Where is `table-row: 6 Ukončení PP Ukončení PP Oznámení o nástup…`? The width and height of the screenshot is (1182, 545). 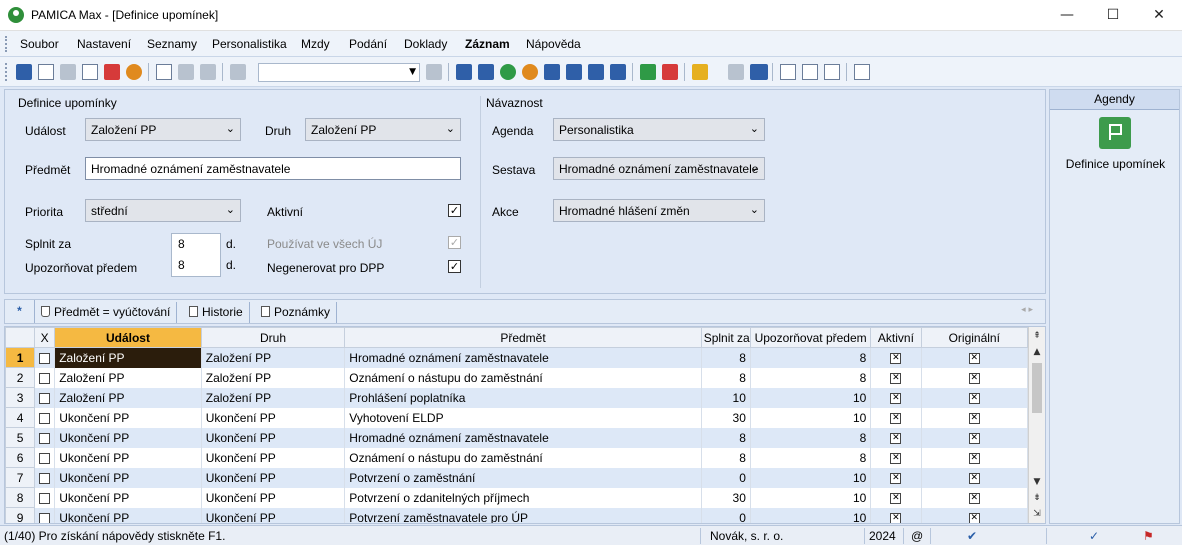 table-row: 6 Ukončení PP Ukončení PP Oznámení o nástup… is located at coordinates (517, 457).